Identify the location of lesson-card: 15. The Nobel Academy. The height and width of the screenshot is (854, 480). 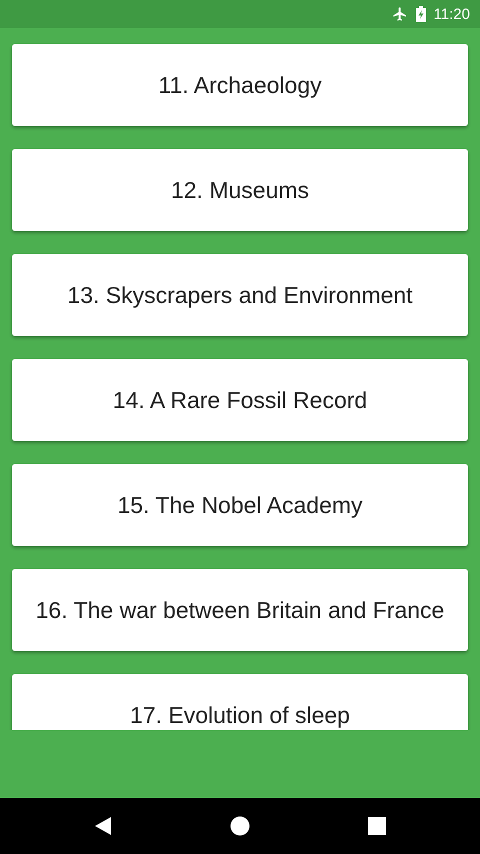
(240, 505).